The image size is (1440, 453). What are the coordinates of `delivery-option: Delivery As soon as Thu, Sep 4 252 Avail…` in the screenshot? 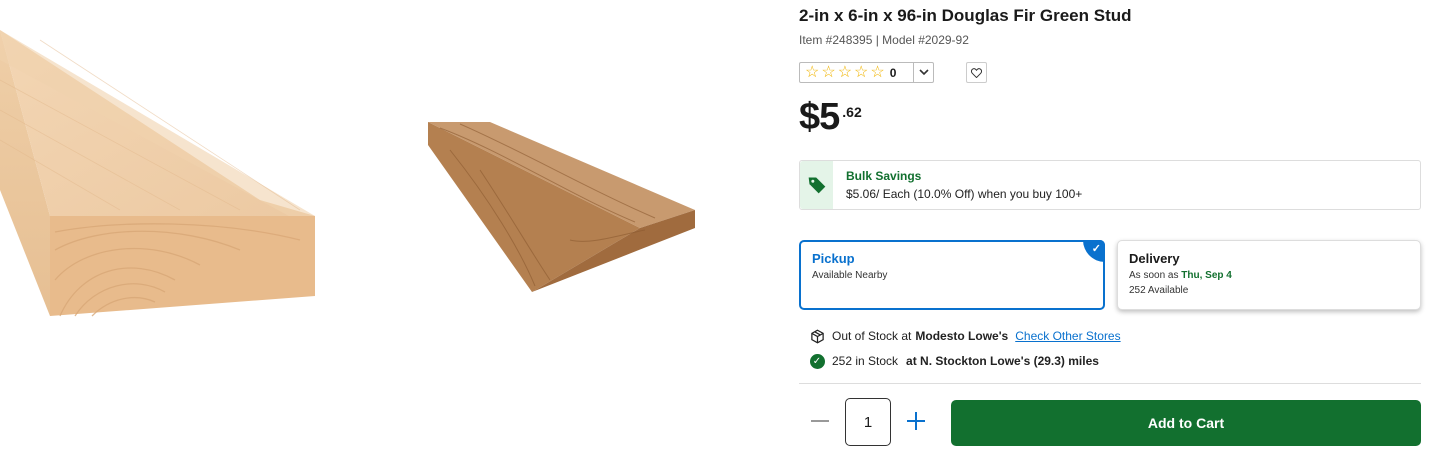 It's located at (1269, 275).